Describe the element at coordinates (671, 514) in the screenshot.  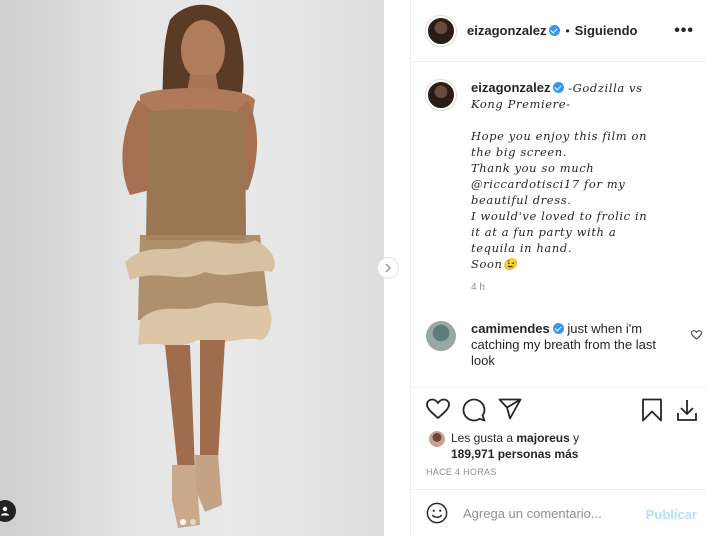
I see `publish-button: Publicar` at that location.